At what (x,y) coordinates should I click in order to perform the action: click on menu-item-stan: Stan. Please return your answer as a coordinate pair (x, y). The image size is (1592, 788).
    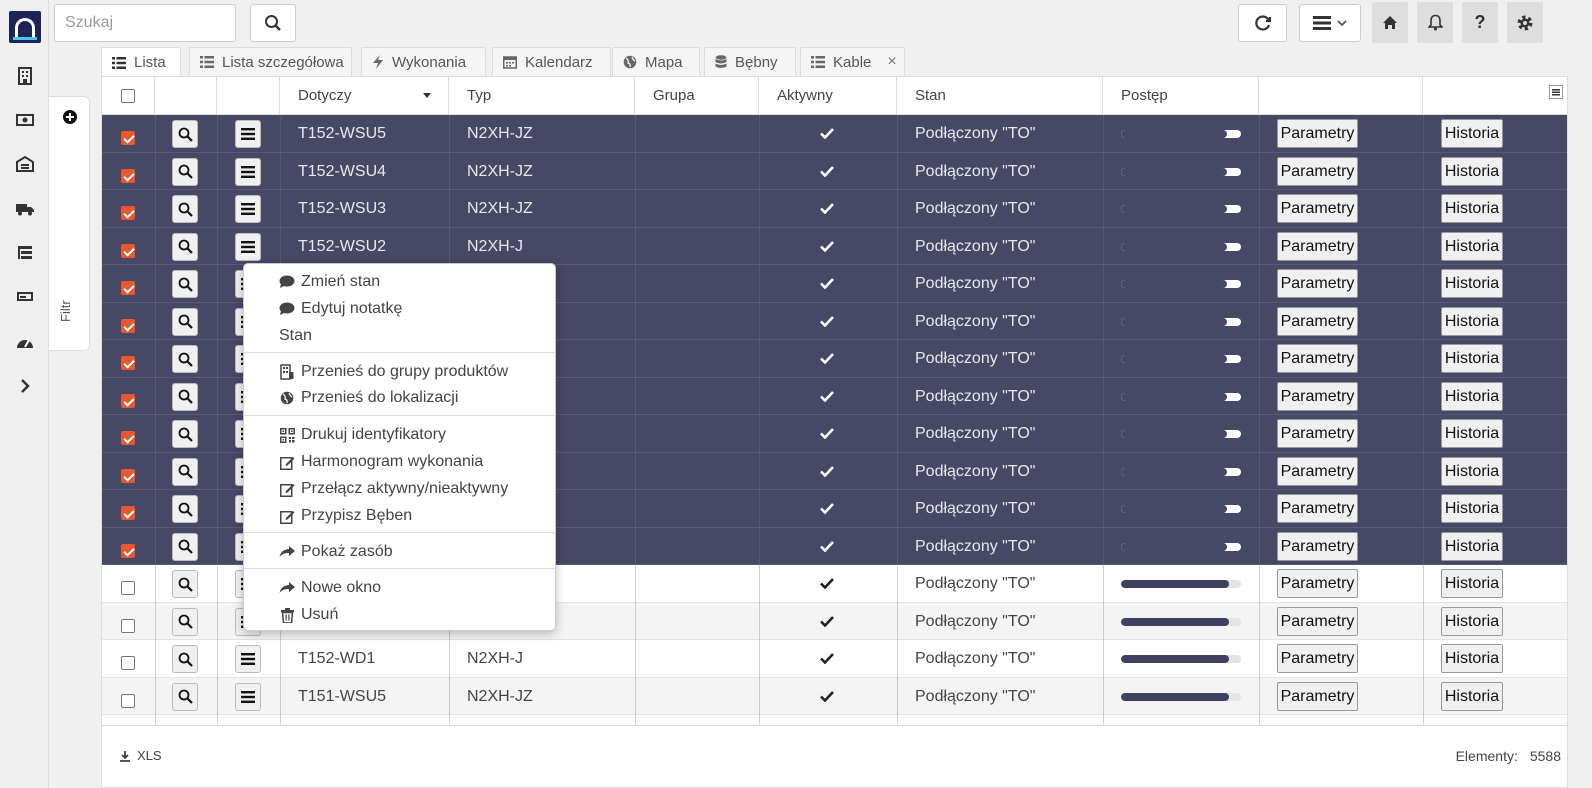
    Looking at the image, I should click on (295, 336).